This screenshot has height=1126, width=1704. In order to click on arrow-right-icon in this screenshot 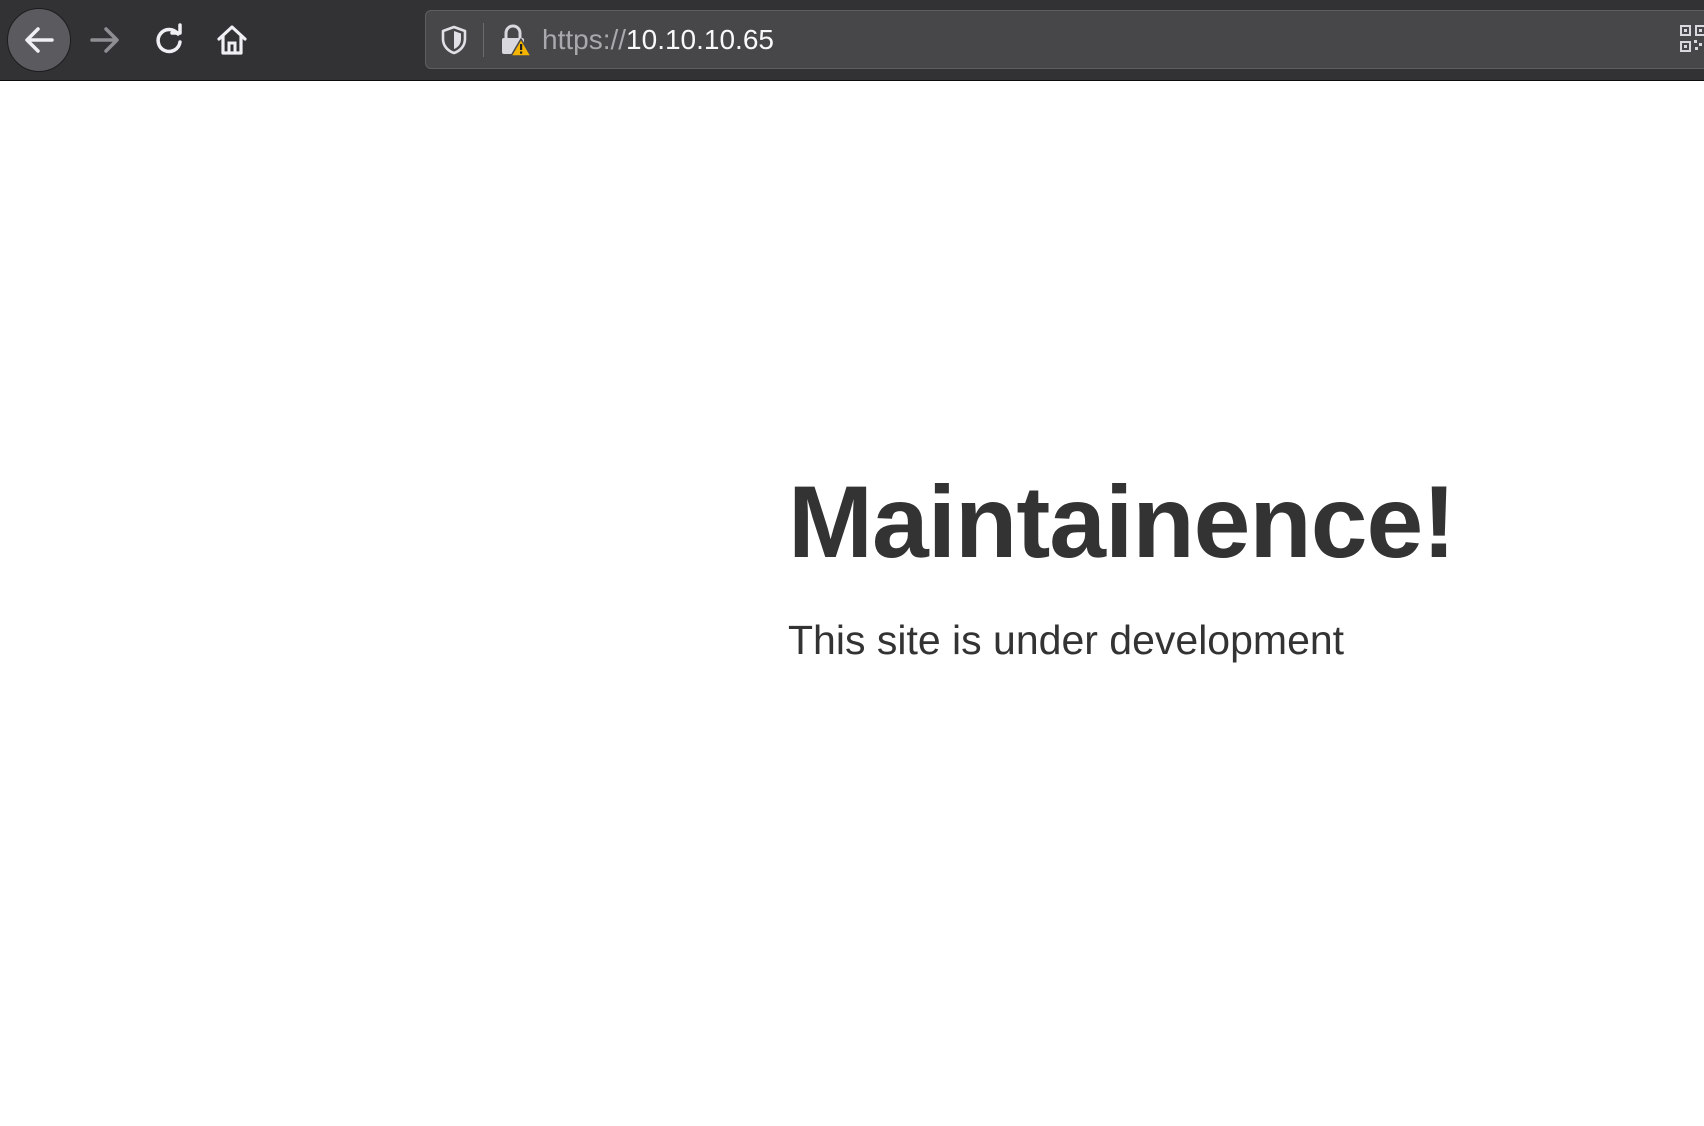, I will do `click(104, 40)`.